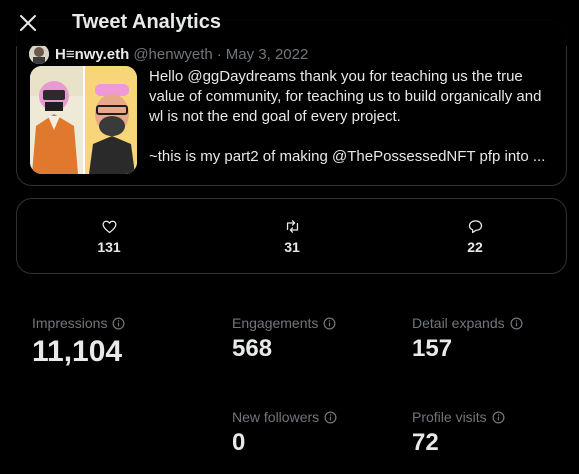 The width and height of the screenshot is (579, 474). What do you see at coordinates (39, 54) in the screenshot?
I see `author-avatar` at bounding box center [39, 54].